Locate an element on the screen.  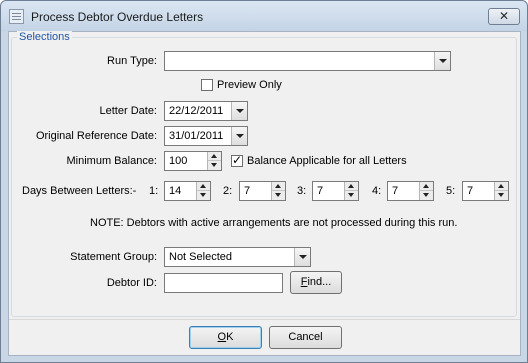
preview-only-label: Preview Only is located at coordinates (249, 85).